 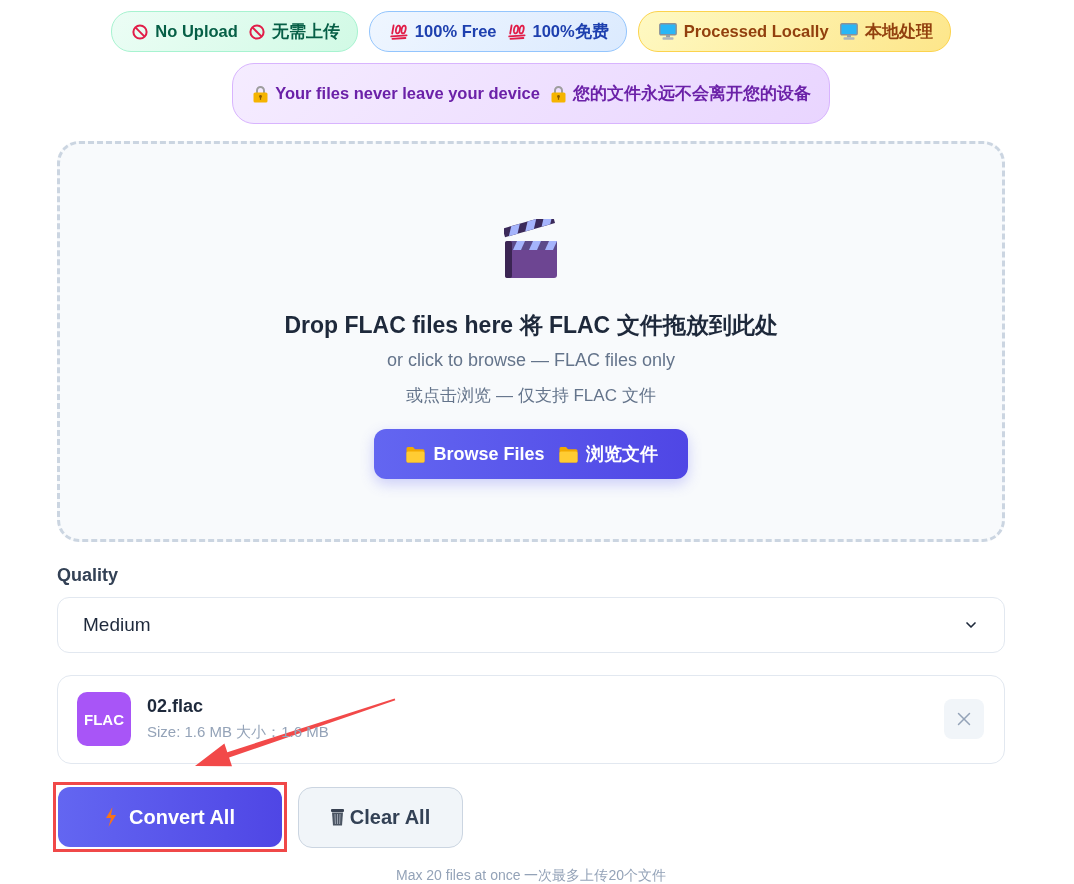 I want to click on badge-text: 100%免费, so click(x=570, y=31).